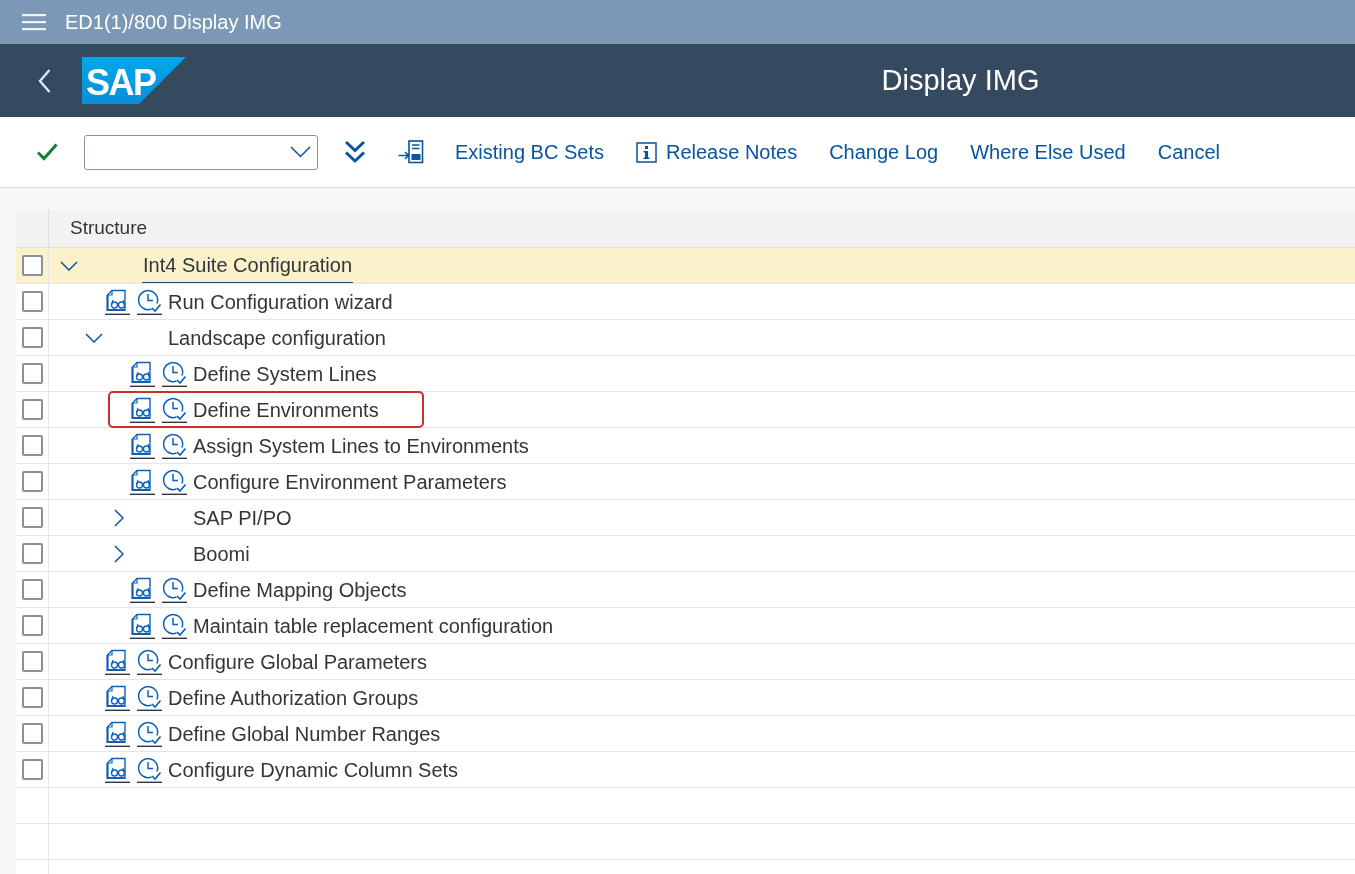 This screenshot has height=874, width=1355. Describe the element at coordinates (286, 409) in the screenshot. I see `tree-item-label: Define Environments` at that location.